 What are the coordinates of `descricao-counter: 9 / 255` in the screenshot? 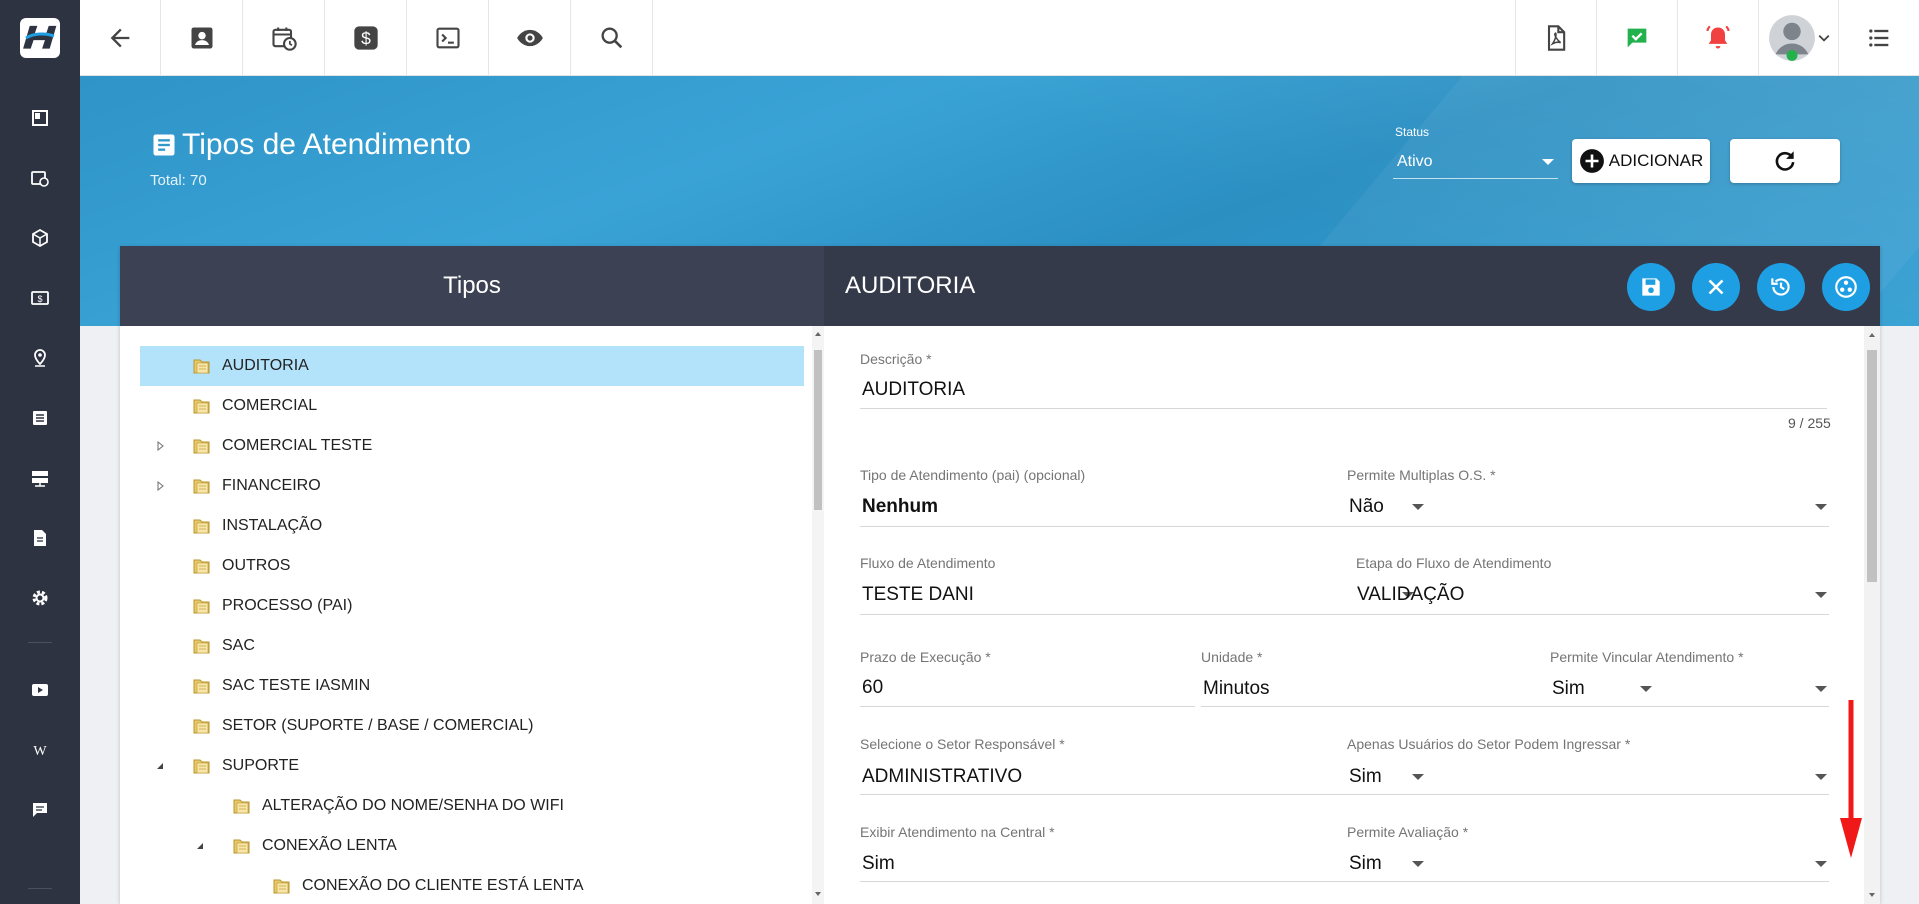 It's located at (1809, 423).